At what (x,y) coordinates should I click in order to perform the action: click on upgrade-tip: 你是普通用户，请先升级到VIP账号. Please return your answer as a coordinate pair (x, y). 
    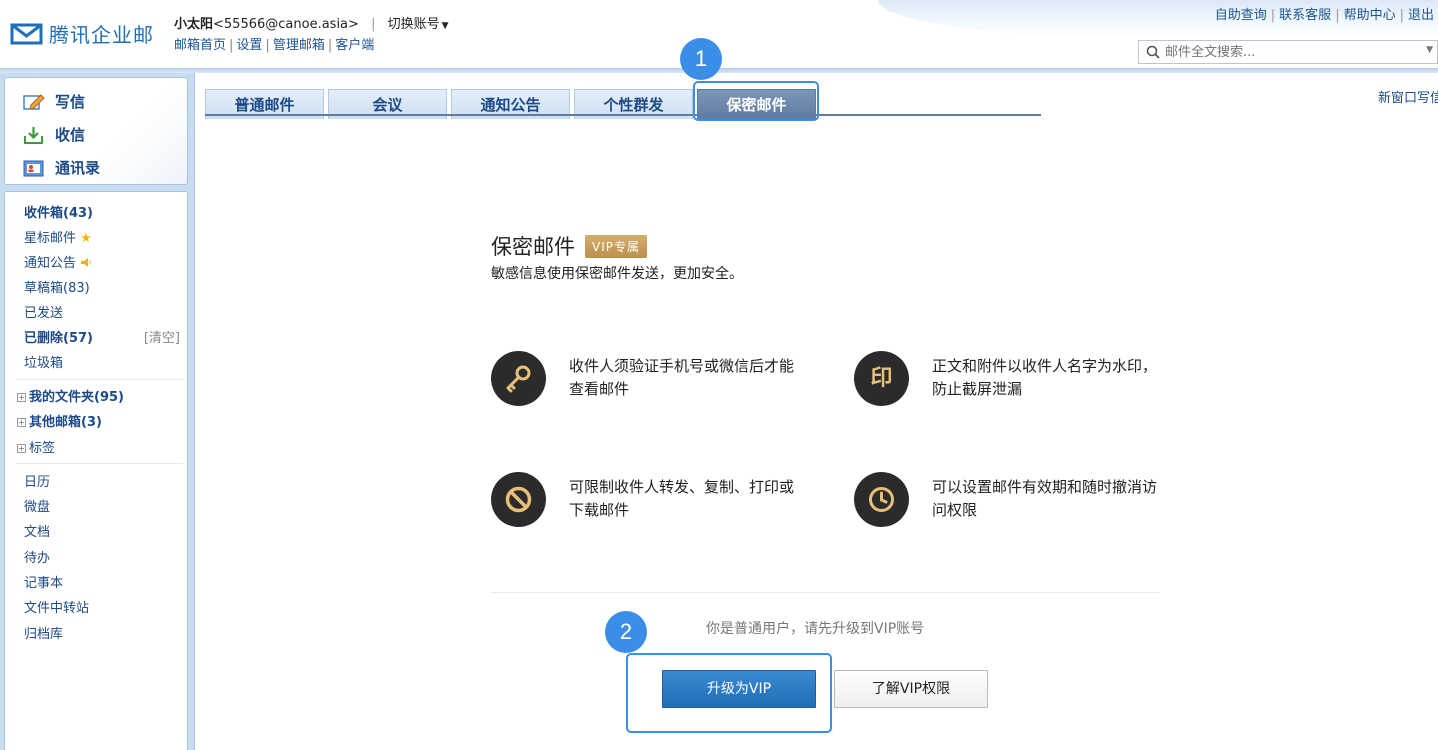
    Looking at the image, I should click on (815, 629).